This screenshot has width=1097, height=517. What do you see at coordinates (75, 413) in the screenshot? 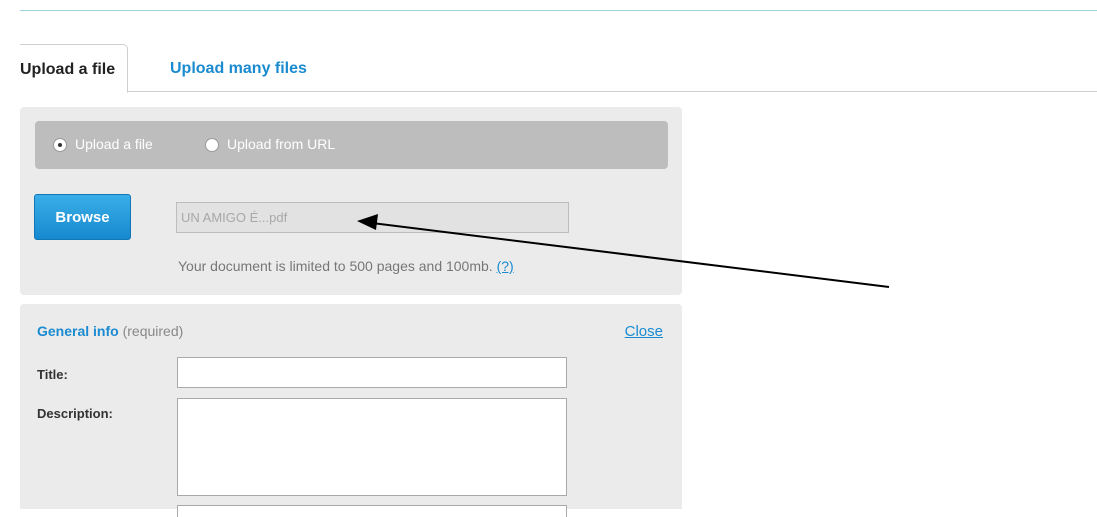
I see `description-label: Description:` at bounding box center [75, 413].